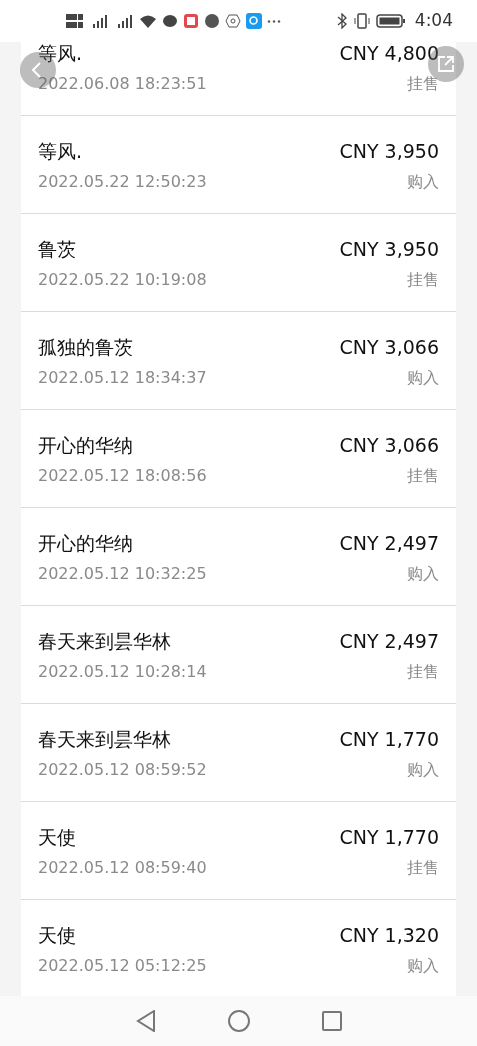  What do you see at coordinates (433, 21) in the screenshot?
I see `clock: 4:04` at bounding box center [433, 21].